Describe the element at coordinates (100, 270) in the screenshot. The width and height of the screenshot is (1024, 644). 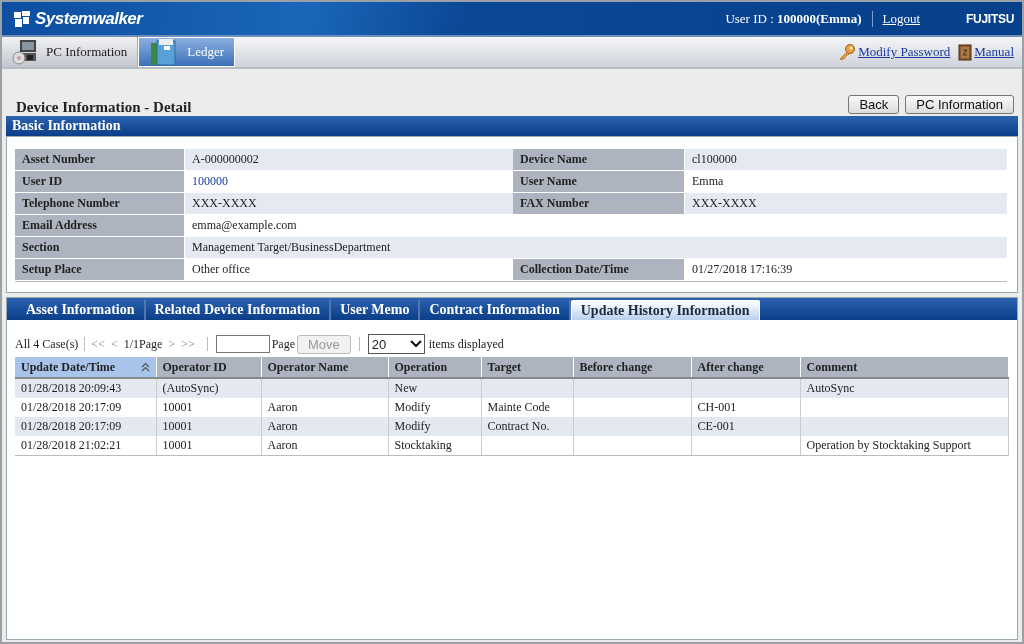
I see `field-label: Setup Place` at that location.